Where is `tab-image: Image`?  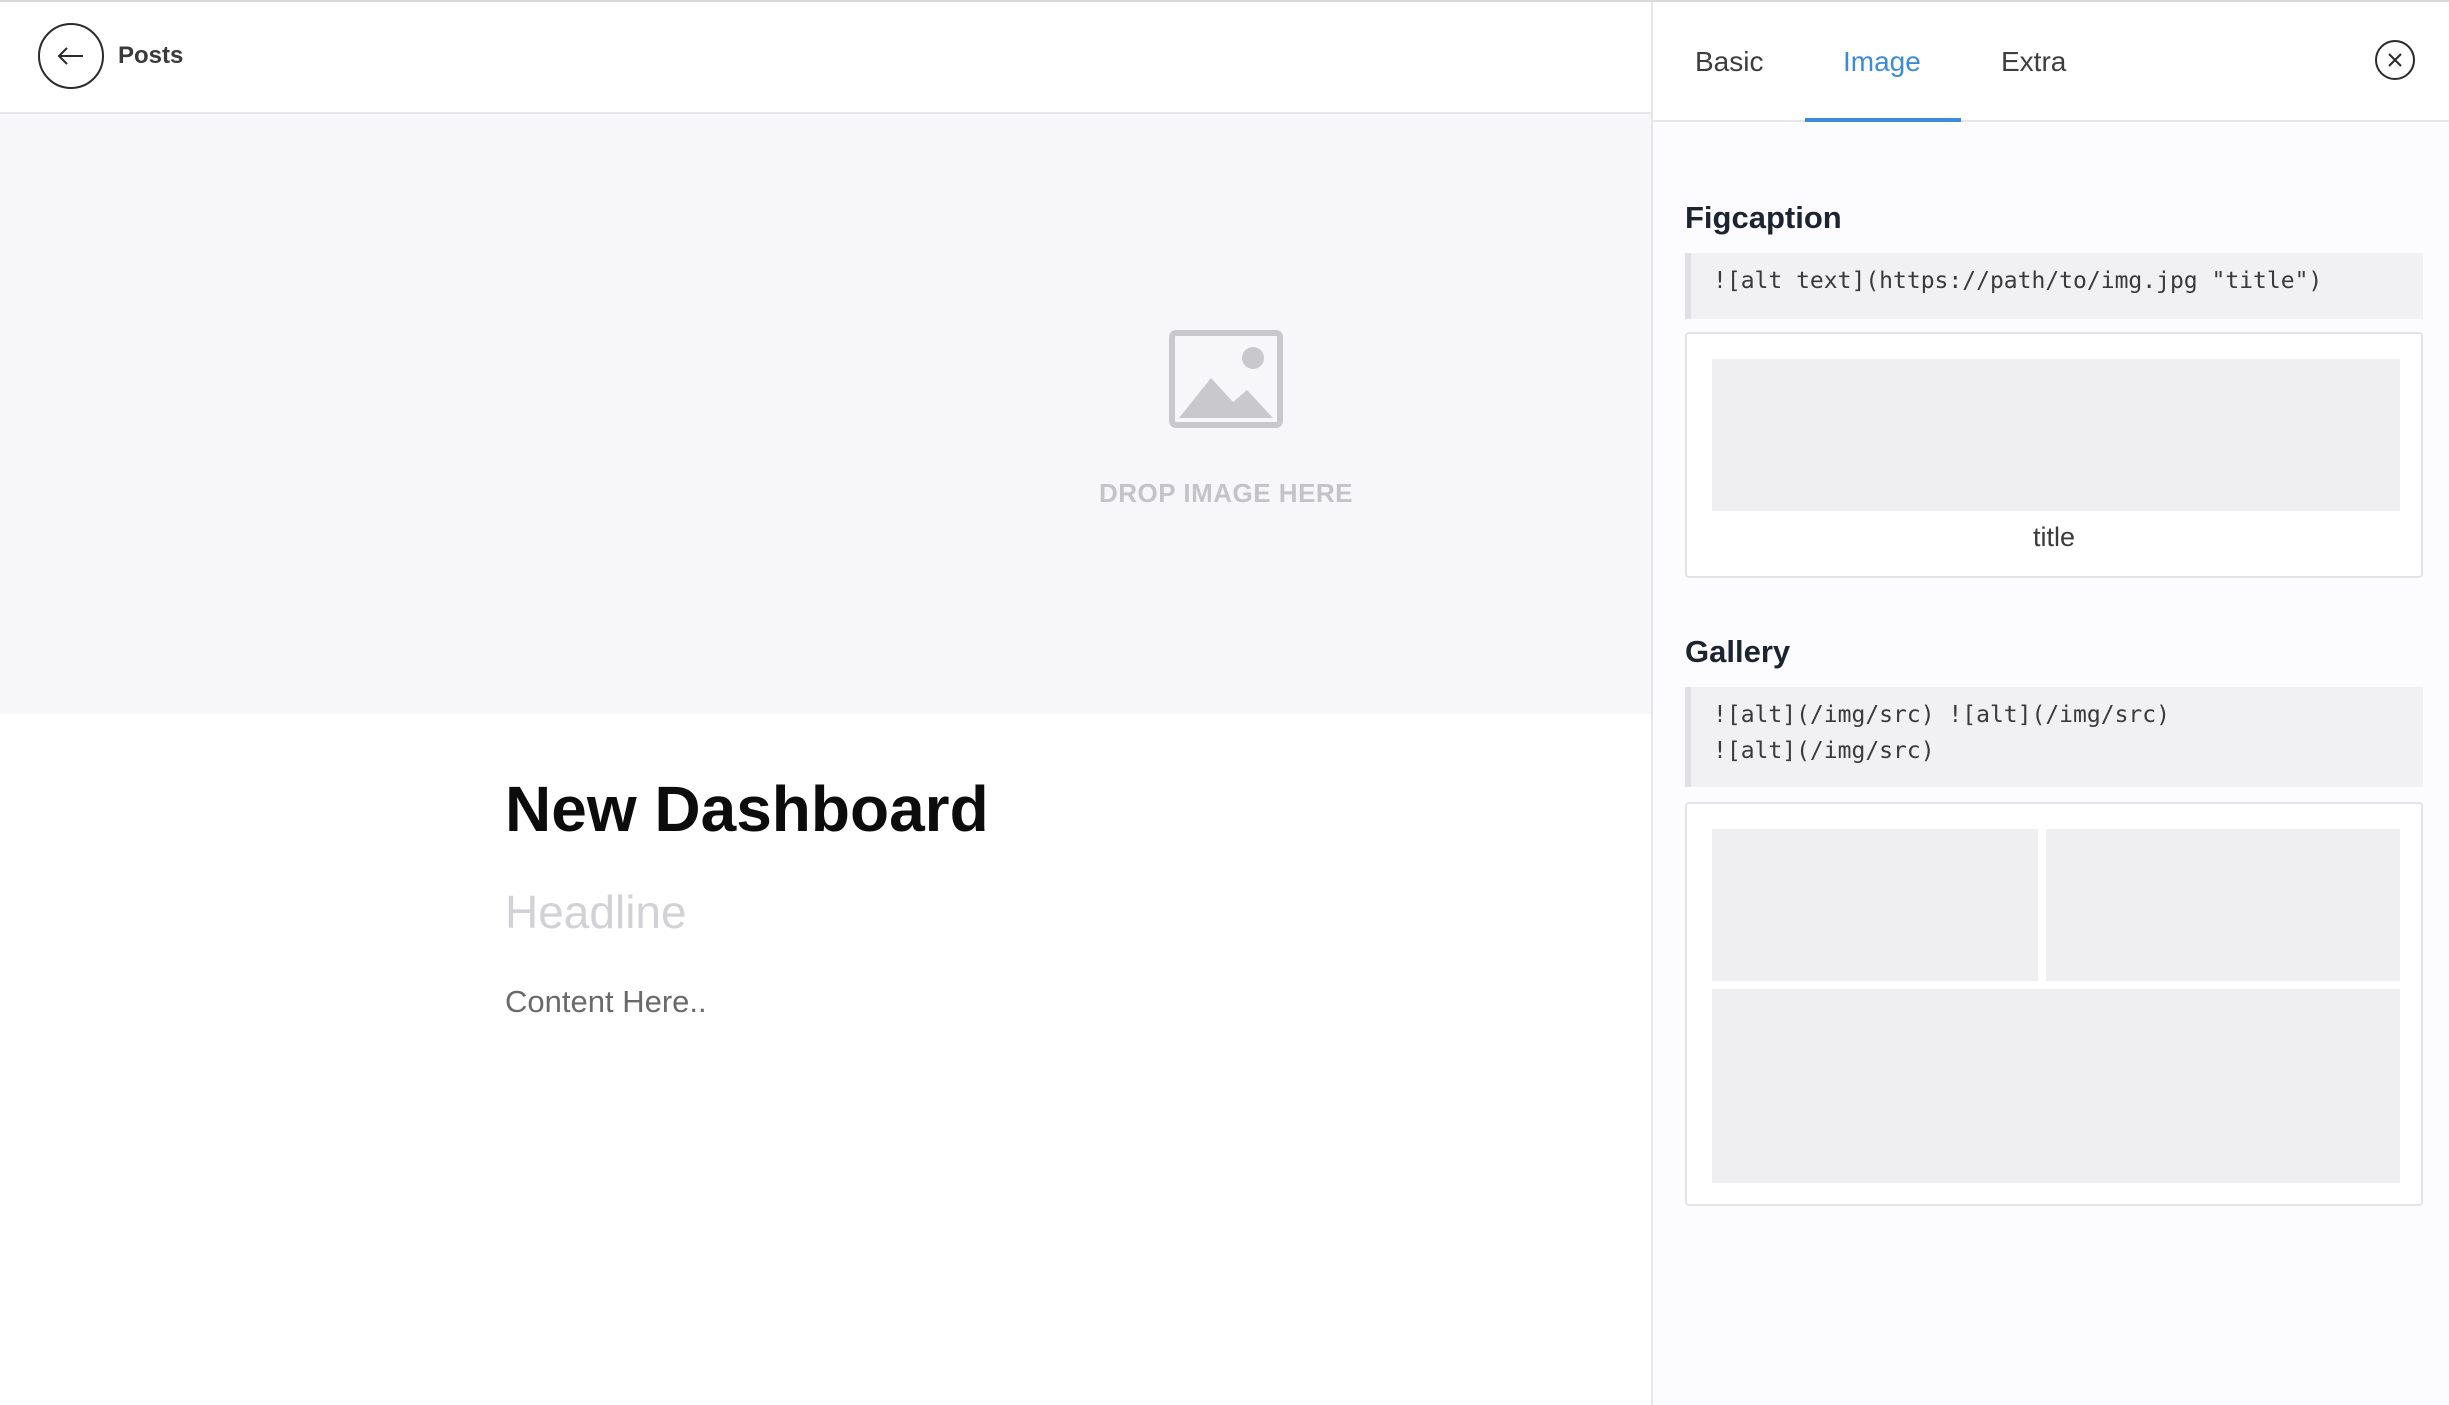 tab-image: Image is located at coordinates (1882, 62).